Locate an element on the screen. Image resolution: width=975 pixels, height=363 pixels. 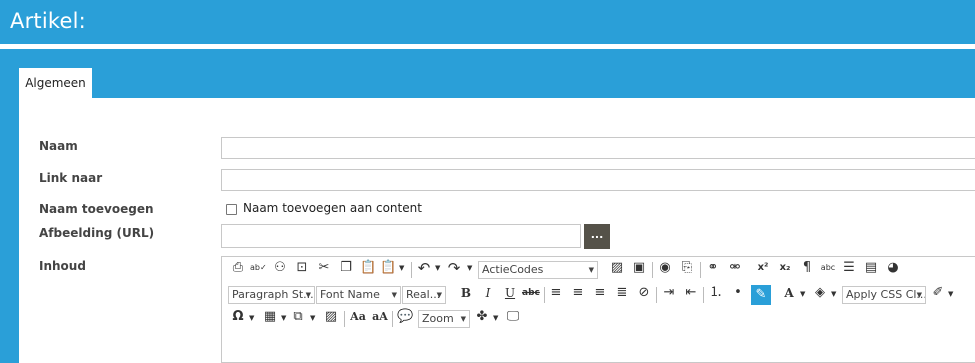
format-stripper-icon: abc is located at coordinates (828, 268).